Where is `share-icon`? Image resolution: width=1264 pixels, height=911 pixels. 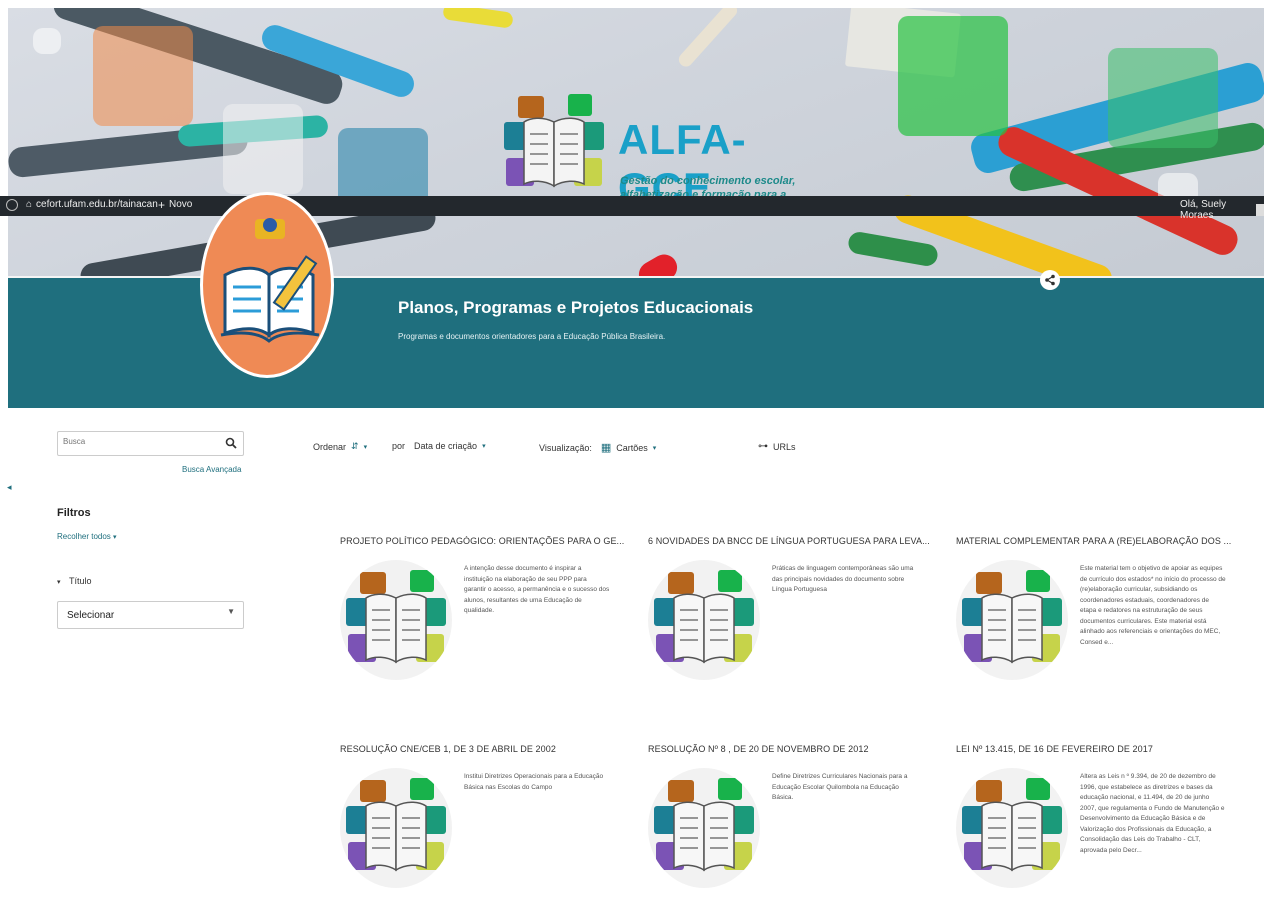 share-icon is located at coordinates (1050, 280).